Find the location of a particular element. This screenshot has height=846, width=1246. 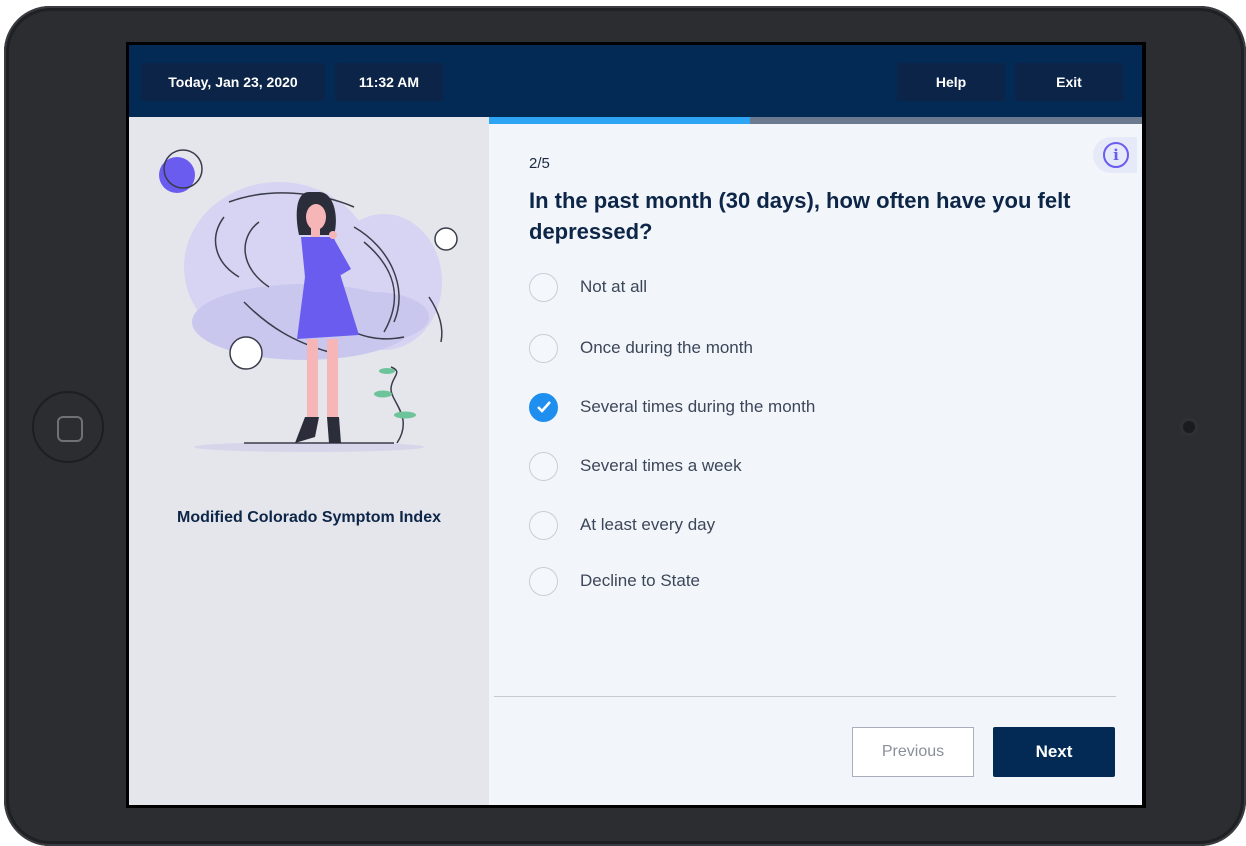

option-several-times-week: Several times a week is located at coordinates (635, 466).